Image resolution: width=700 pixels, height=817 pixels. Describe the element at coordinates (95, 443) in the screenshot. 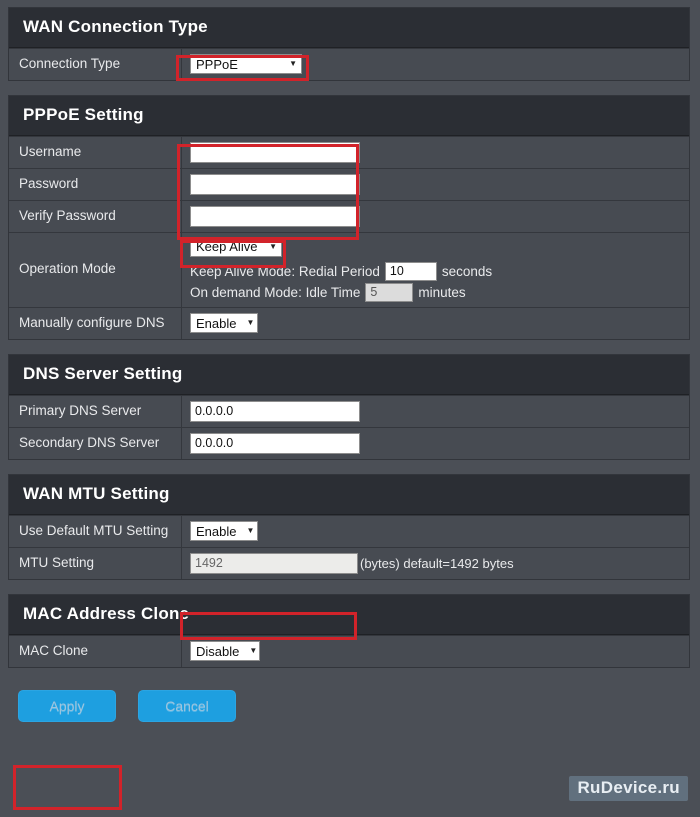

I see `label-secondary-dns: Secondary DNS Server` at that location.